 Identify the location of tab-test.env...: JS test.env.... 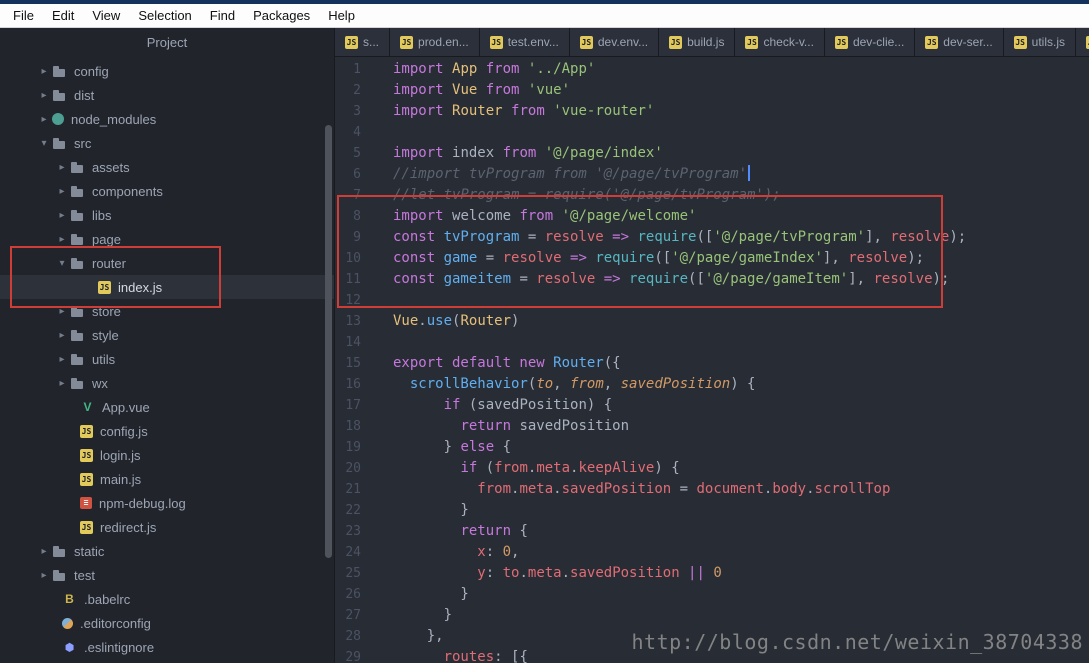
(524, 42).